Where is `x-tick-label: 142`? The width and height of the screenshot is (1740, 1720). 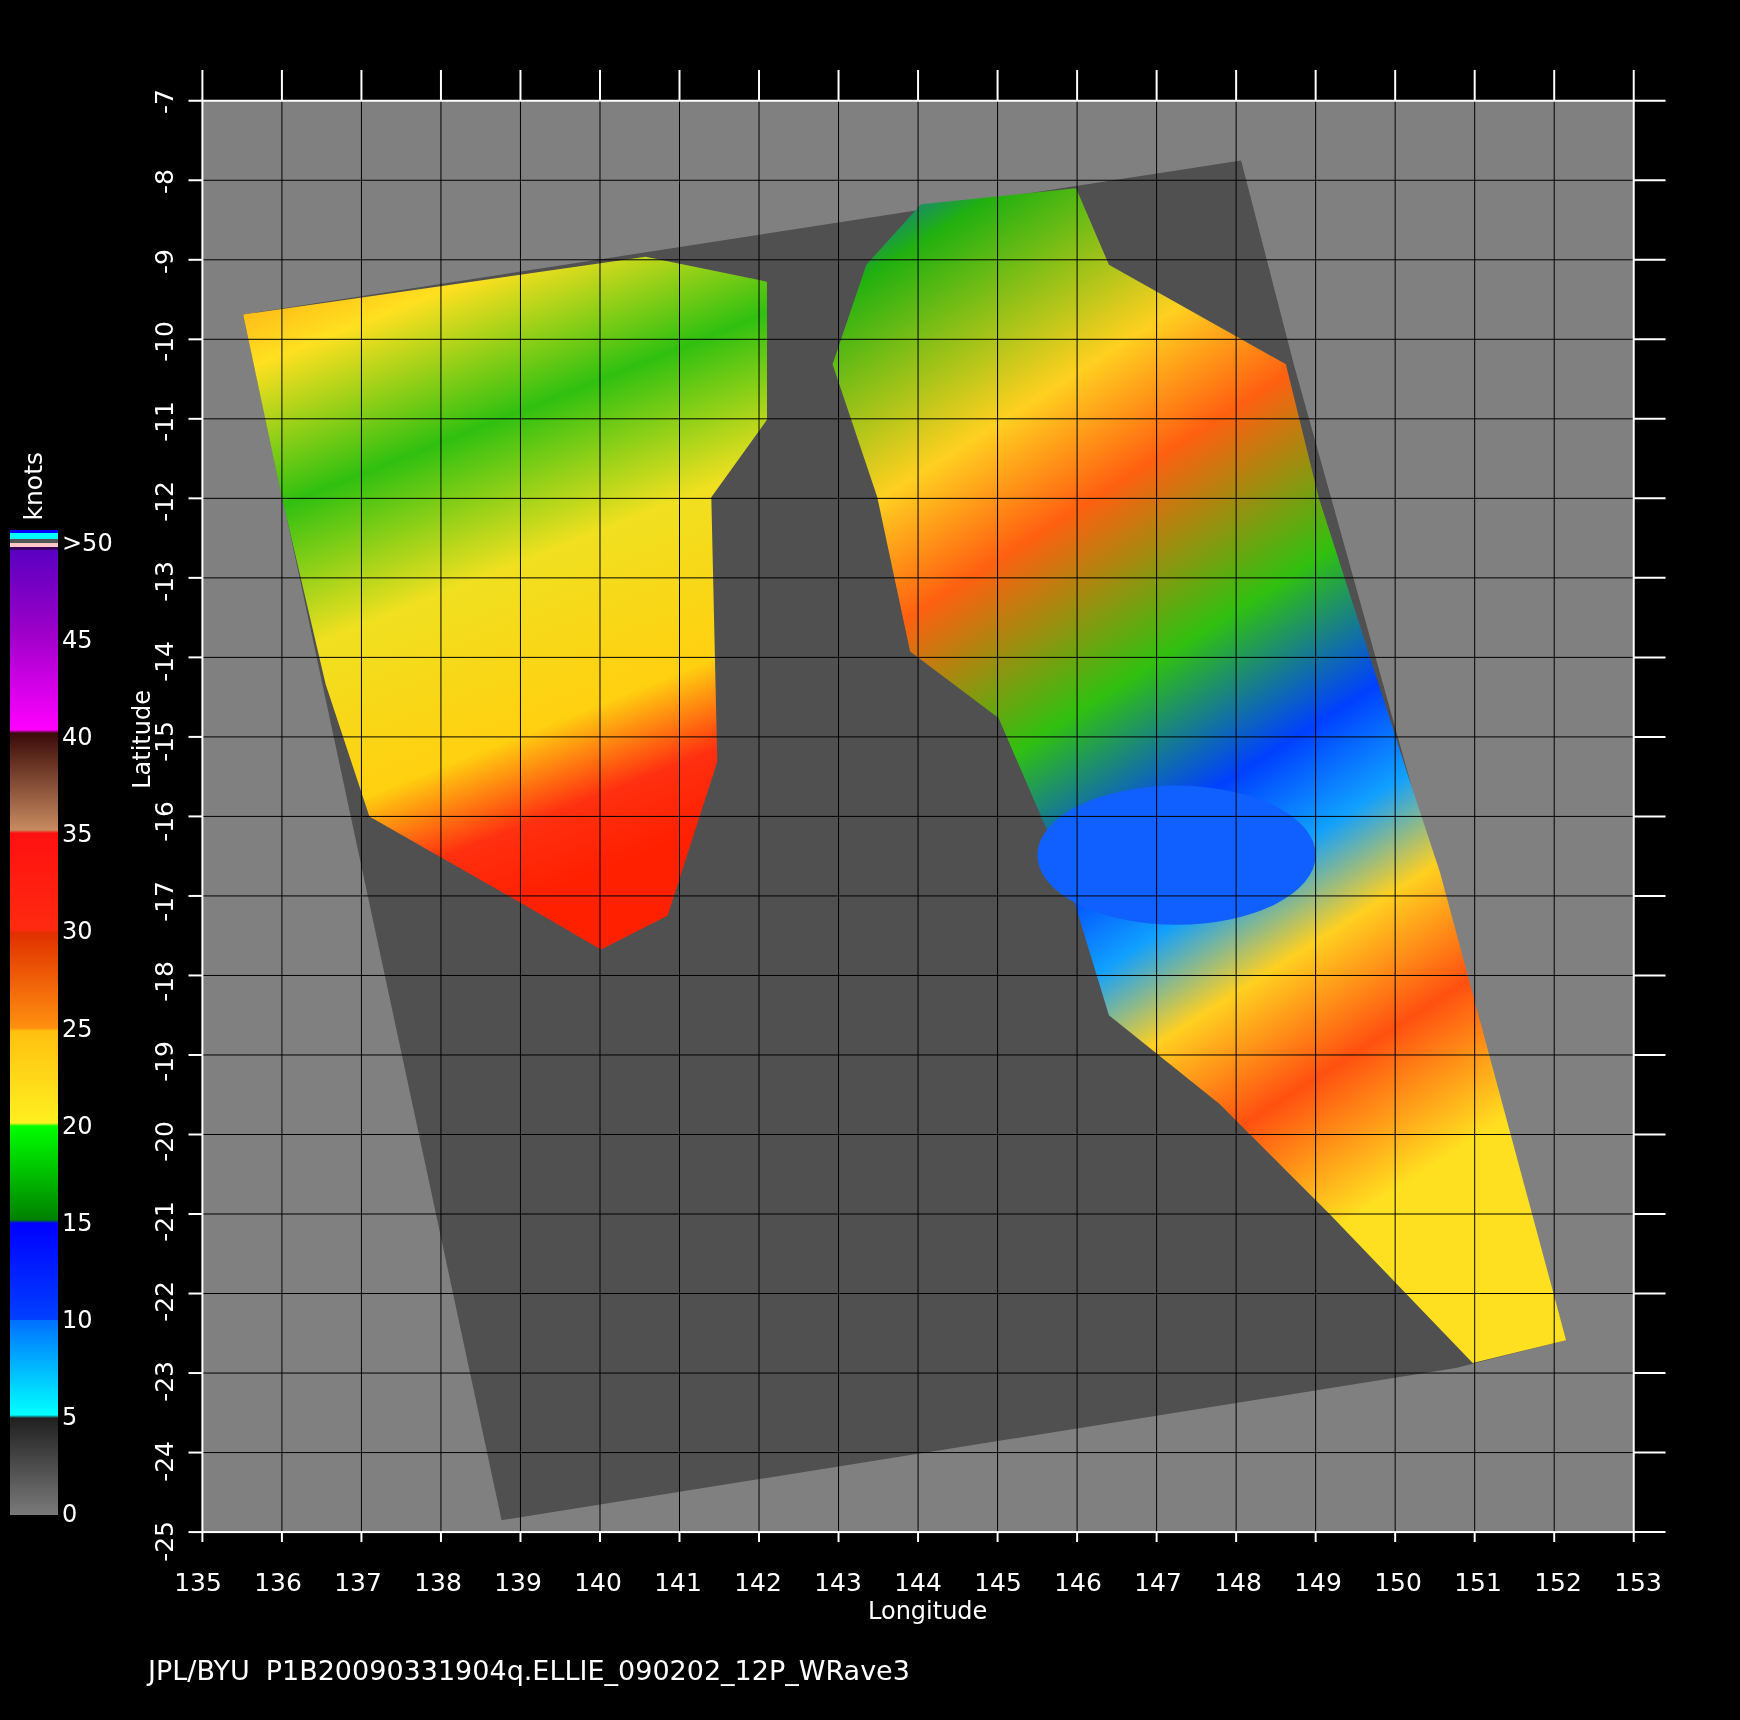 x-tick-label: 142 is located at coordinates (758, 1582).